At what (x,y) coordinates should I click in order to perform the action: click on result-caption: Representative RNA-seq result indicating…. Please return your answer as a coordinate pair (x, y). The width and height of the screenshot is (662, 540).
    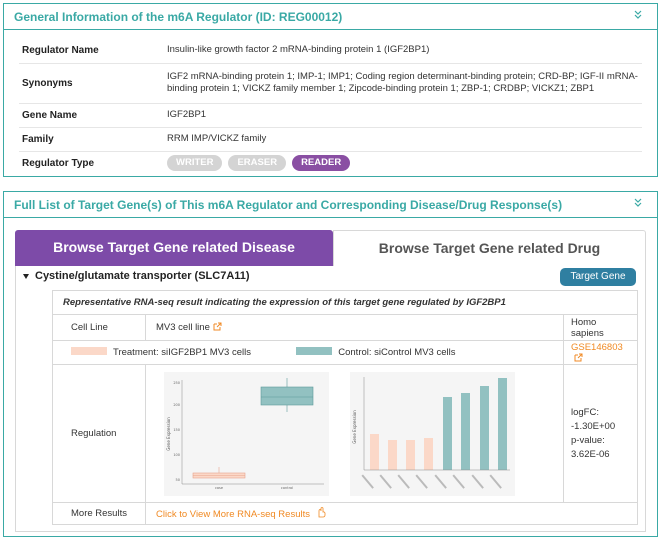
    Looking at the image, I should click on (345, 302).